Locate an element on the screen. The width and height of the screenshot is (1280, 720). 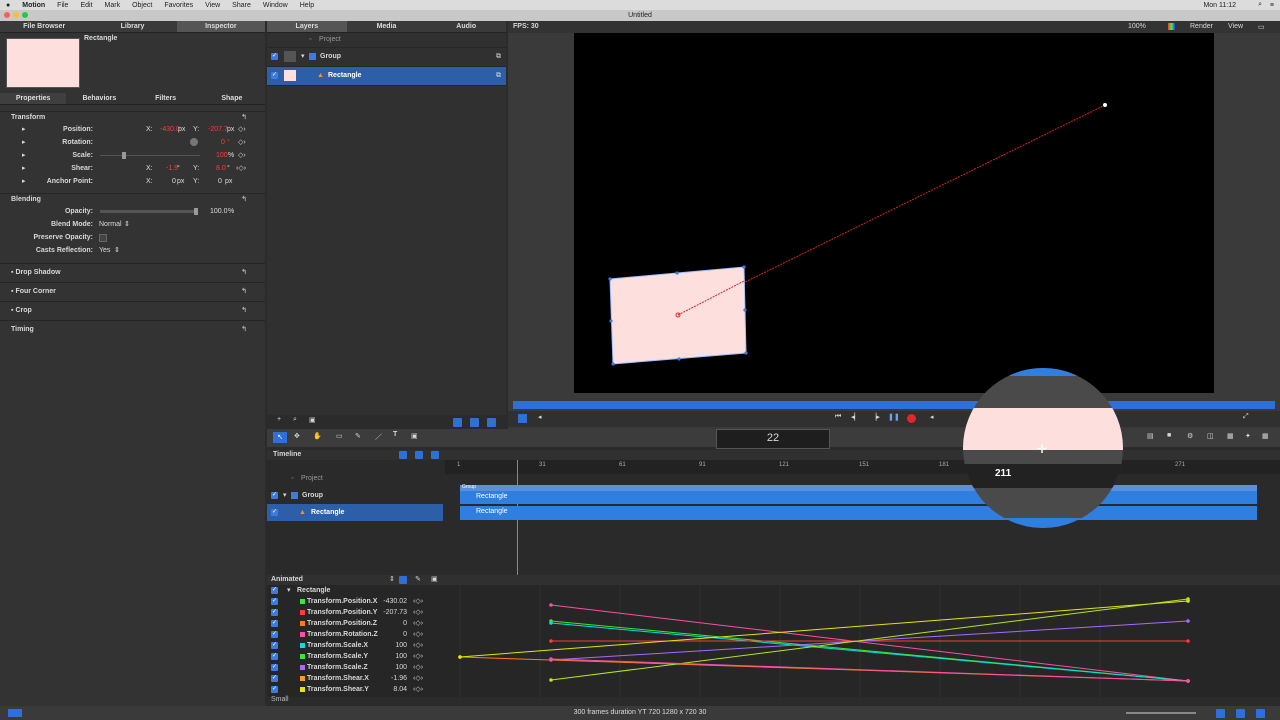
position-y-field: -207.7 is located at coordinates (218, 129).